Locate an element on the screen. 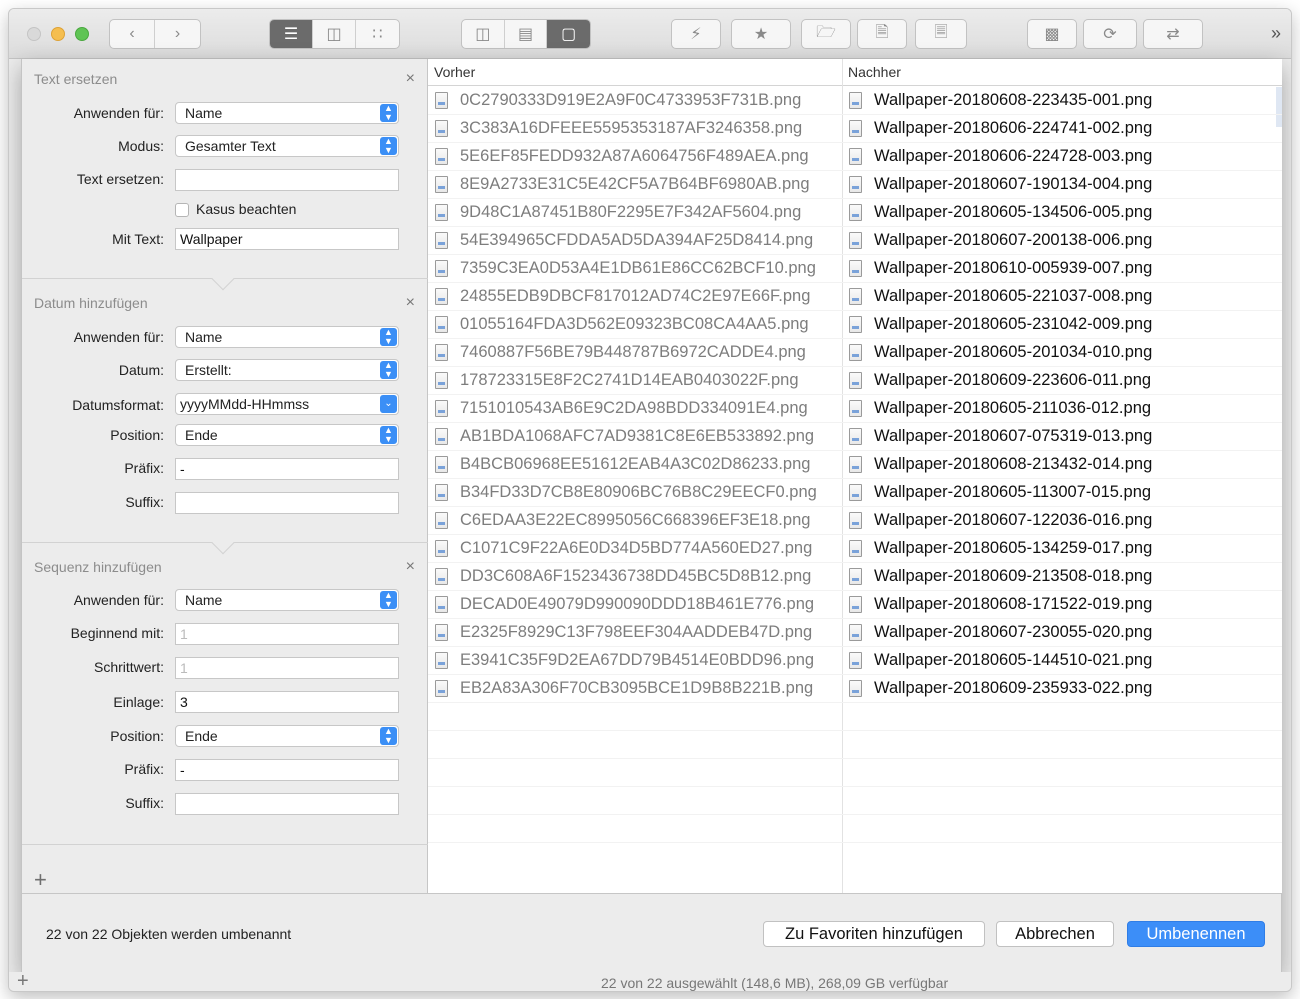 Image resolution: width=1300 pixels, height=999 pixels. grid-view-button: ∷ is located at coordinates (377, 34).